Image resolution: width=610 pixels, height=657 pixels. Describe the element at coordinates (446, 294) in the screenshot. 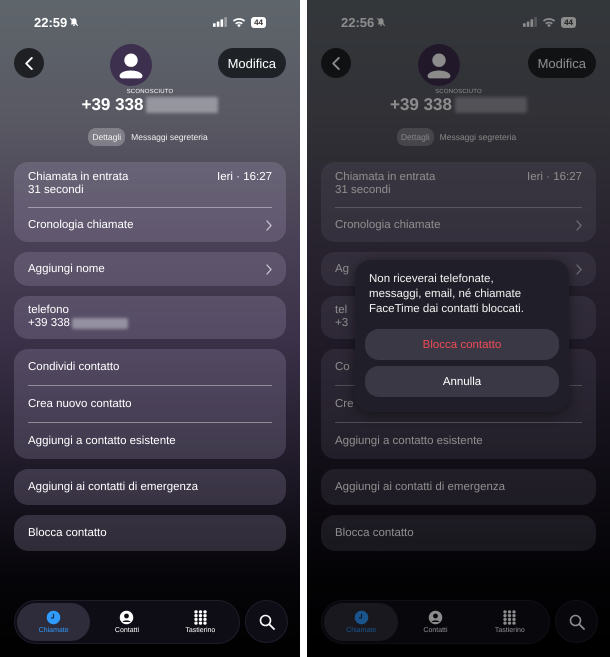

I see `alert-message: Non riceverai telefonate, messaggi, email, né chiamate FaceTime dai contatti bloccati.` at that location.